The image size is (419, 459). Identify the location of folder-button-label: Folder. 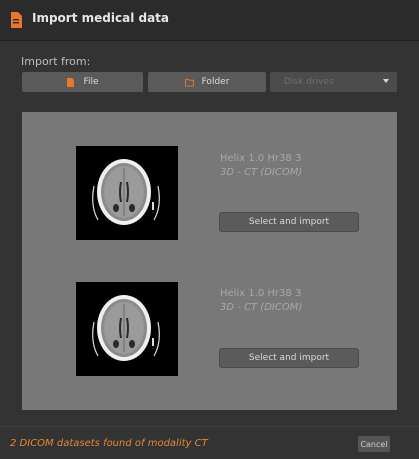
(215, 82).